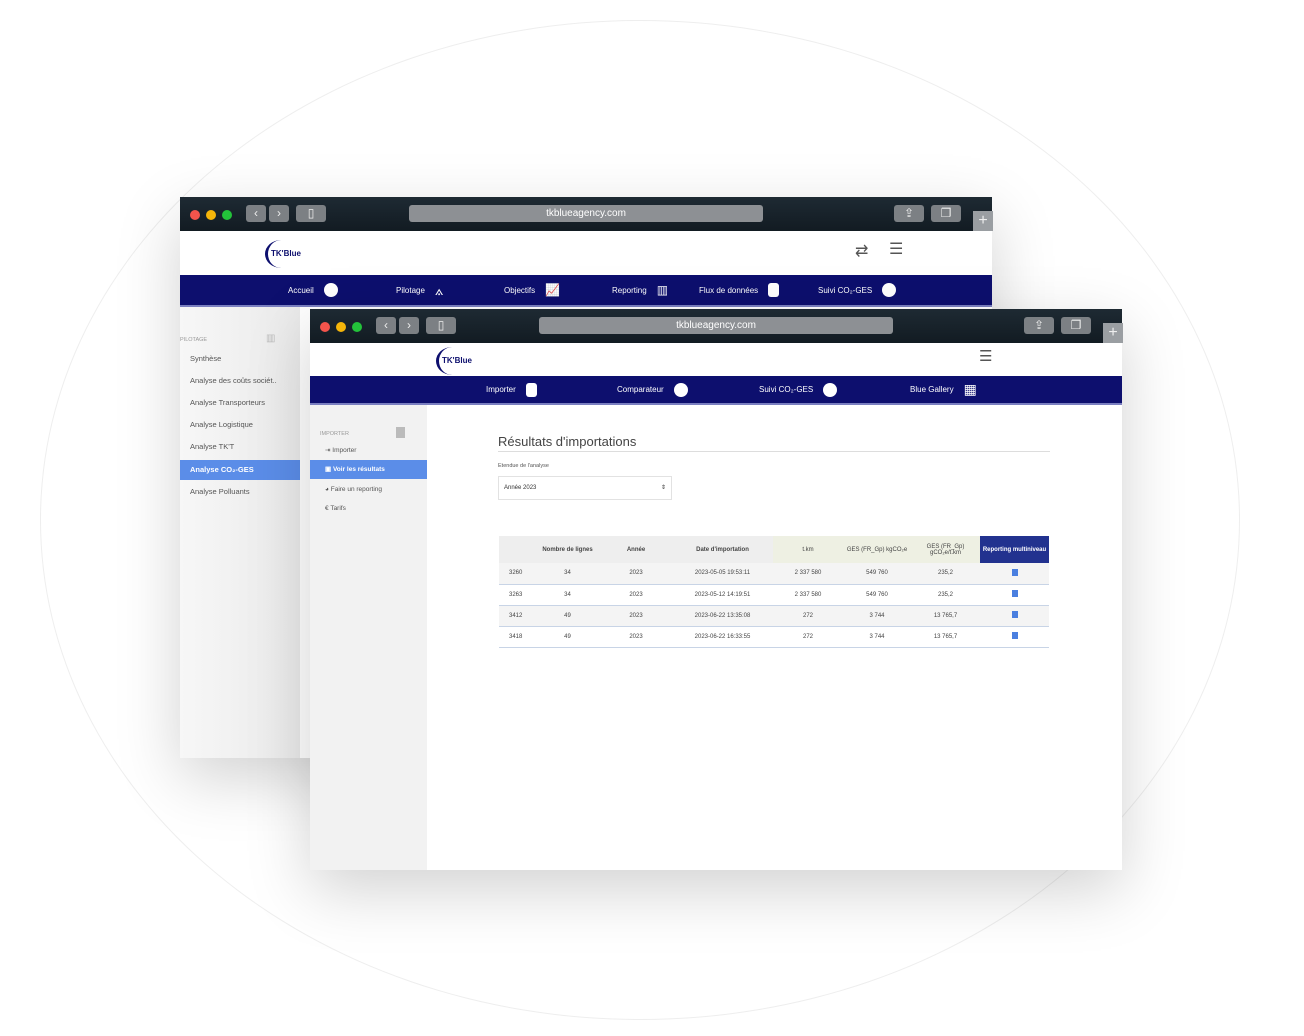  What do you see at coordinates (932, 389) in the screenshot?
I see `nav-label: Blue Gallery` at bounding box center [932, 389].